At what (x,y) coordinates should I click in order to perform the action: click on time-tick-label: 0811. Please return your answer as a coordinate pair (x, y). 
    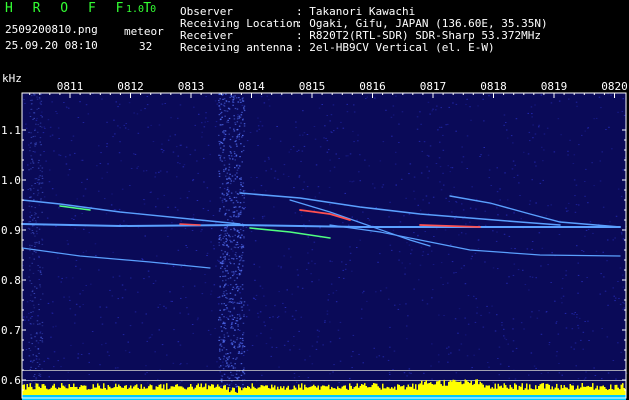
    Looking at the image, I should click on (70, 86).